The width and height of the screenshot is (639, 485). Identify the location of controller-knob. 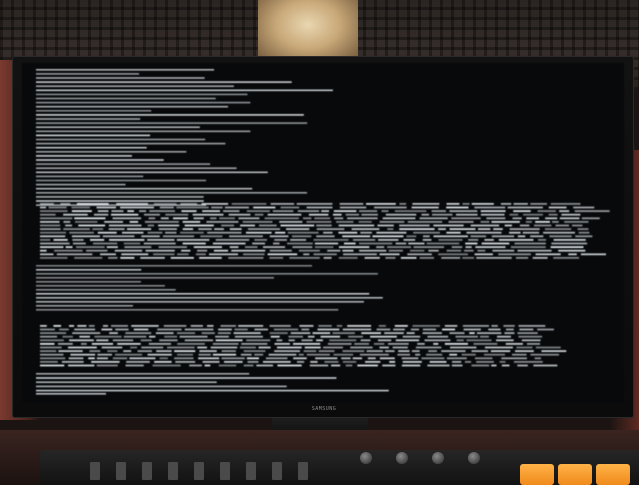
(366, 458).